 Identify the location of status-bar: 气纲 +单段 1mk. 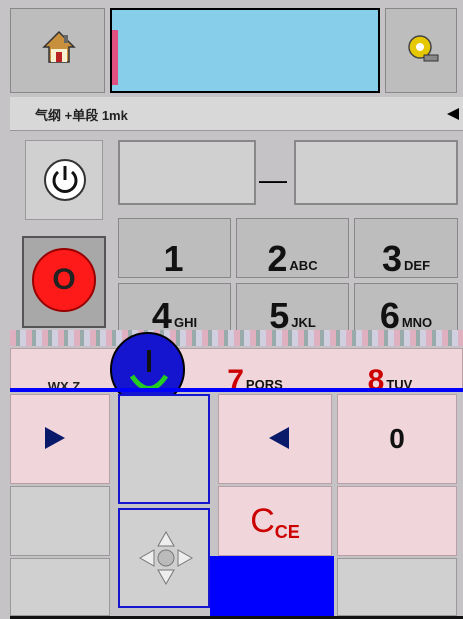
(236, 114).